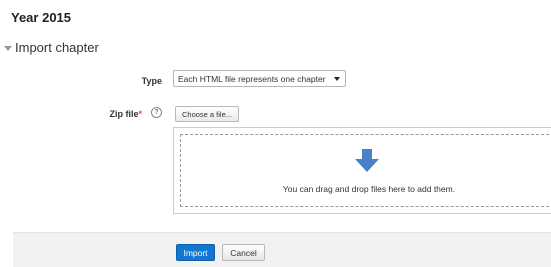 This screenshot has height=267, width=551. I want to click on cancel-button: Cancel, so click(243, 252).